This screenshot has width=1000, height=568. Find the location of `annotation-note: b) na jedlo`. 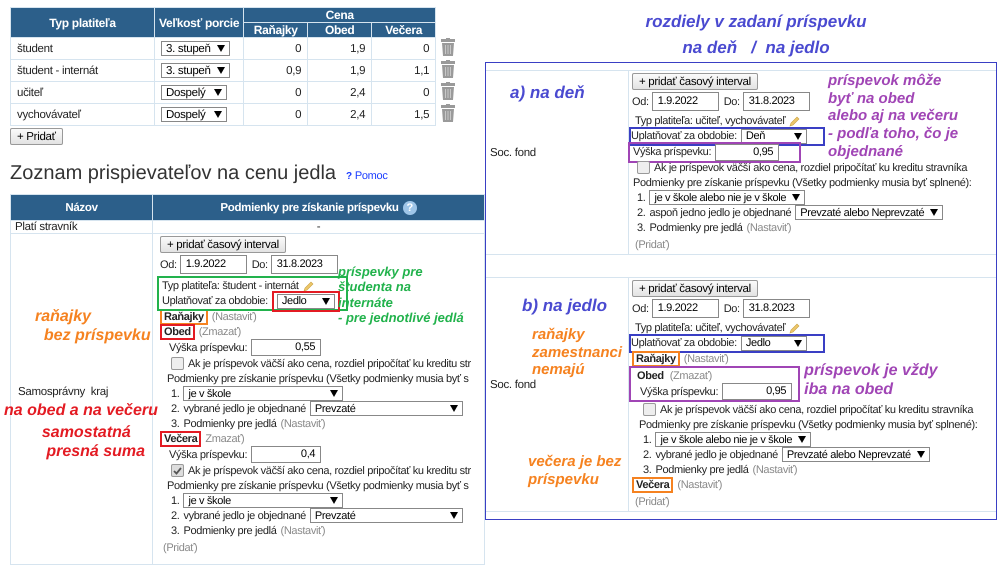

annotation-note: b) na jedlo is located at coordinates (564, 306).